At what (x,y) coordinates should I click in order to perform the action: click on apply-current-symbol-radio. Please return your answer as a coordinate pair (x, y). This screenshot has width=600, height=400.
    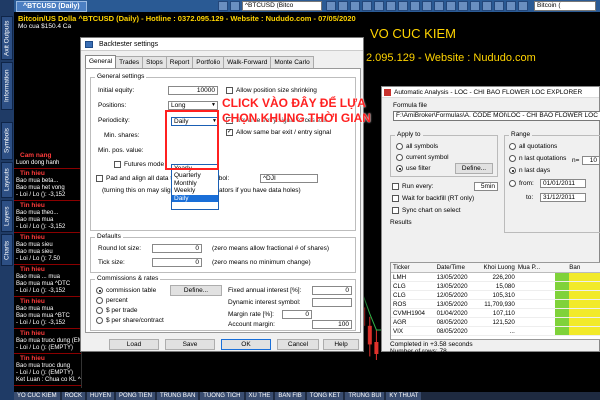
    Looking at the image, I should click on (399, 157).